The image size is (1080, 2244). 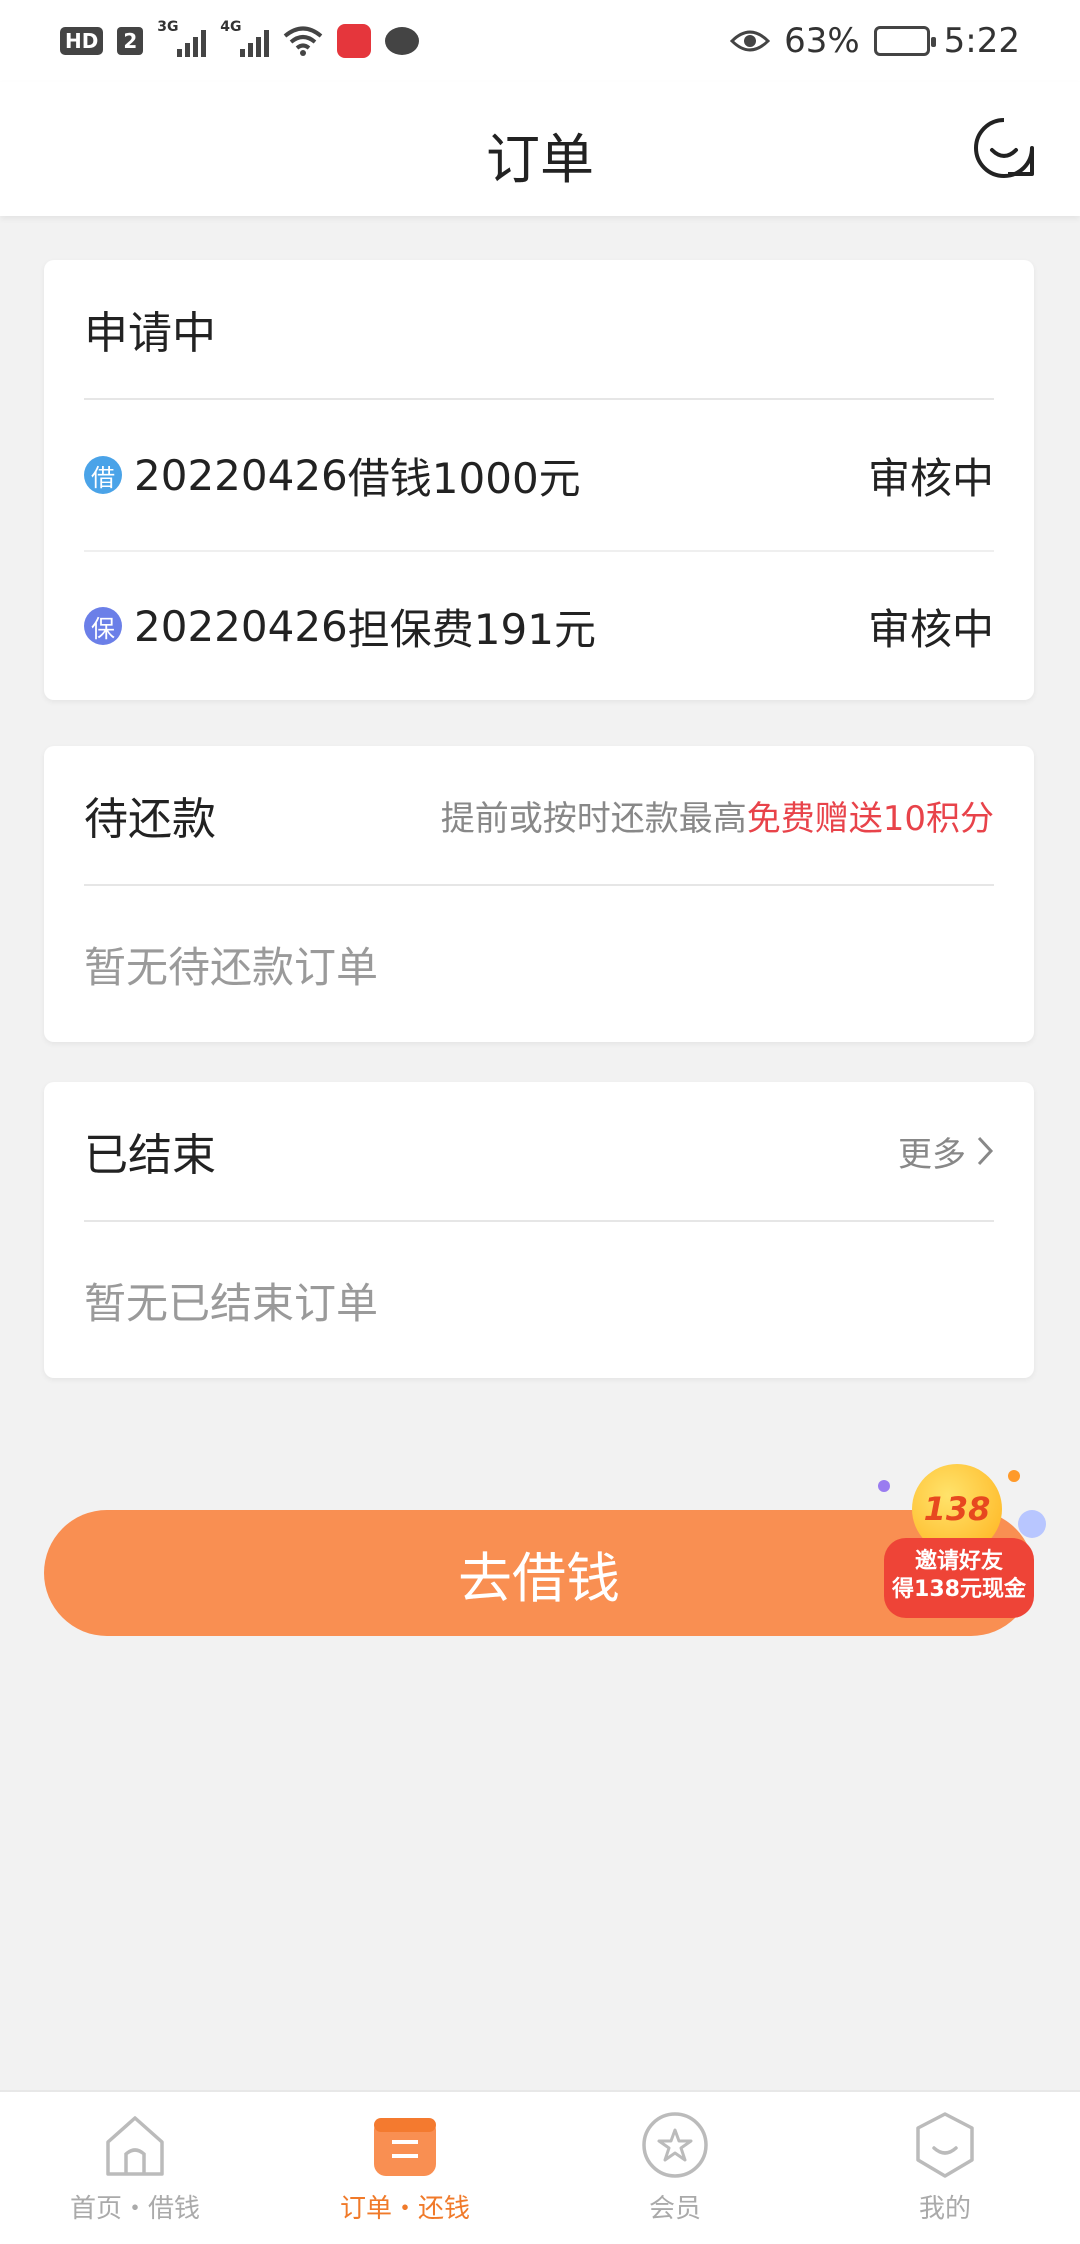 I want to click on nav-orders-label: 订单・还钱, so click(x=404, y=2209).